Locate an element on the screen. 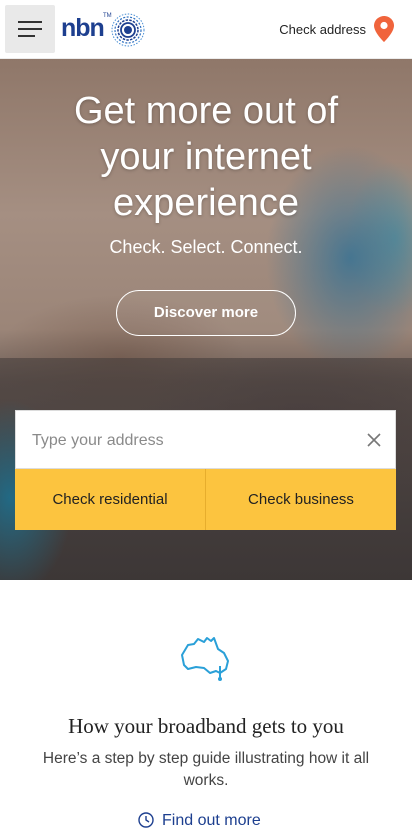 This screenshot has width=412, height=830. logo-swirl-icon is located at coordinates (128, 30).